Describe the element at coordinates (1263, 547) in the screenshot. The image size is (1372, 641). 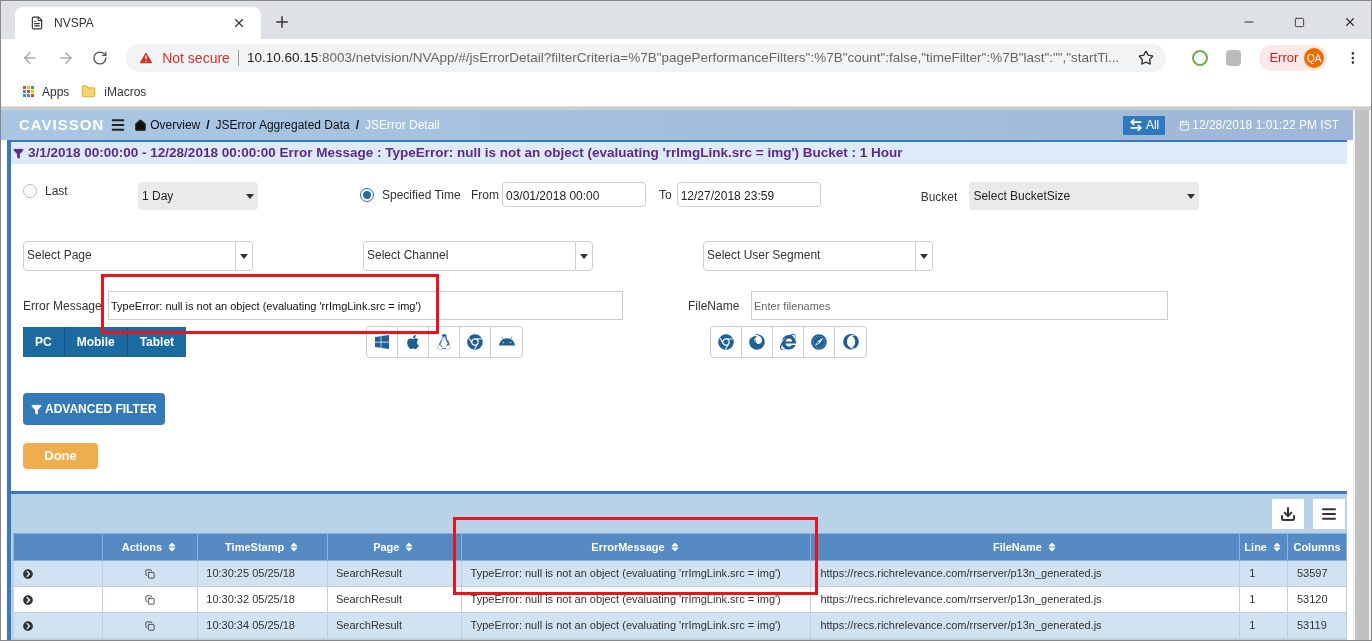
I see `column-header: Line` at that location.